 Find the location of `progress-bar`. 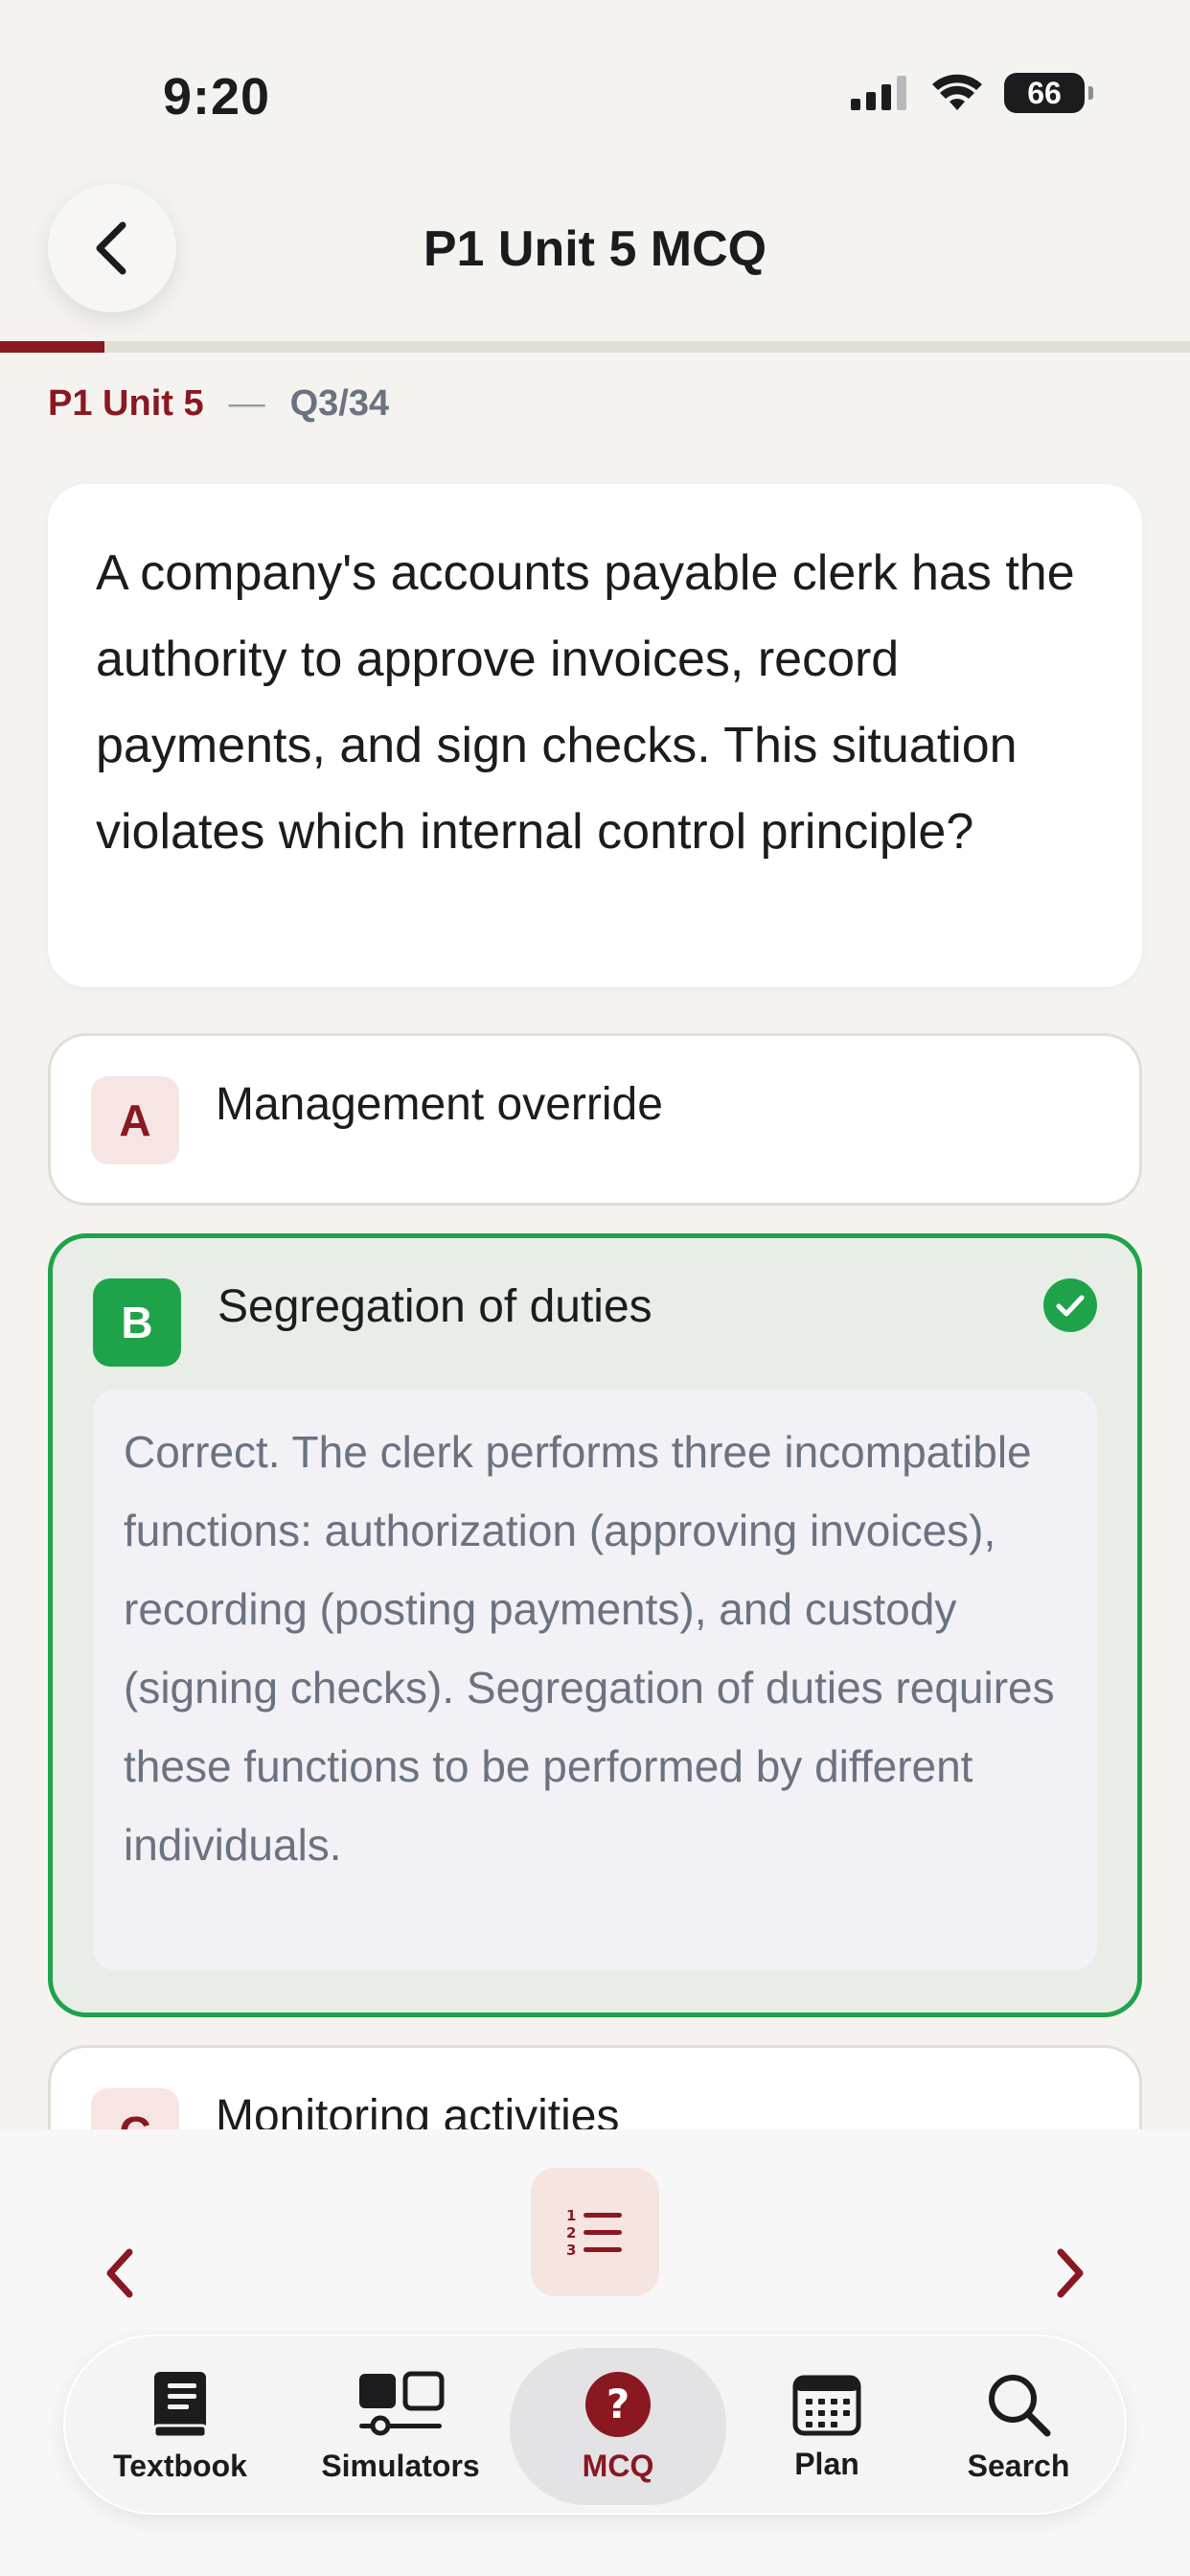

progress-bar is located at coordinates (595, 347).